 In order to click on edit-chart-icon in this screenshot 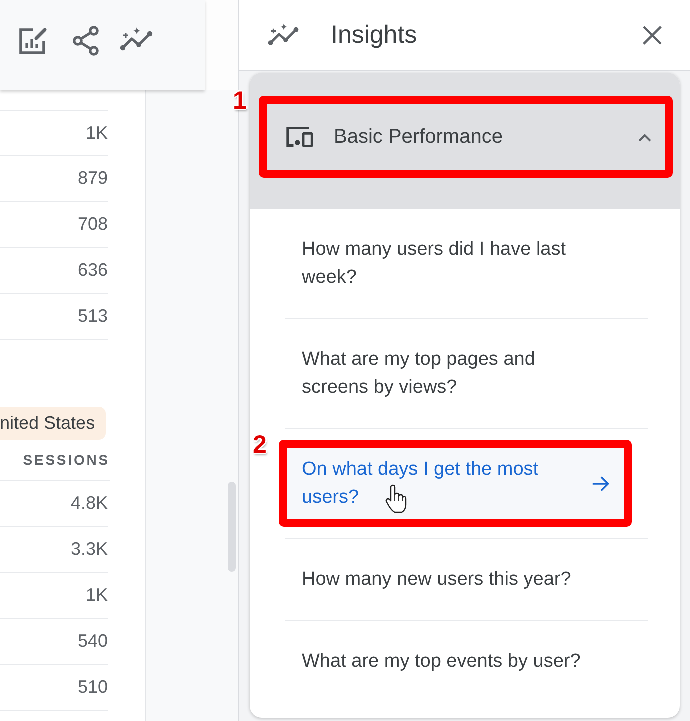, I will do `click(33, 41)`.